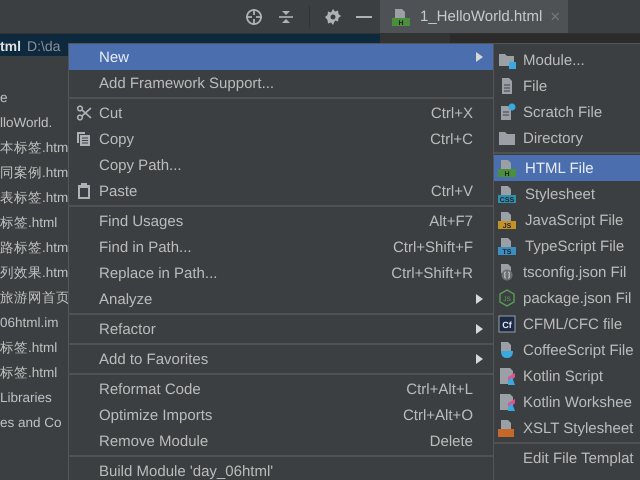 The width and height of the screenshot is (640, 480). Describe the element at coordinates (507, 112) in the screenshot. I see `scratch-file-icon` at that location.